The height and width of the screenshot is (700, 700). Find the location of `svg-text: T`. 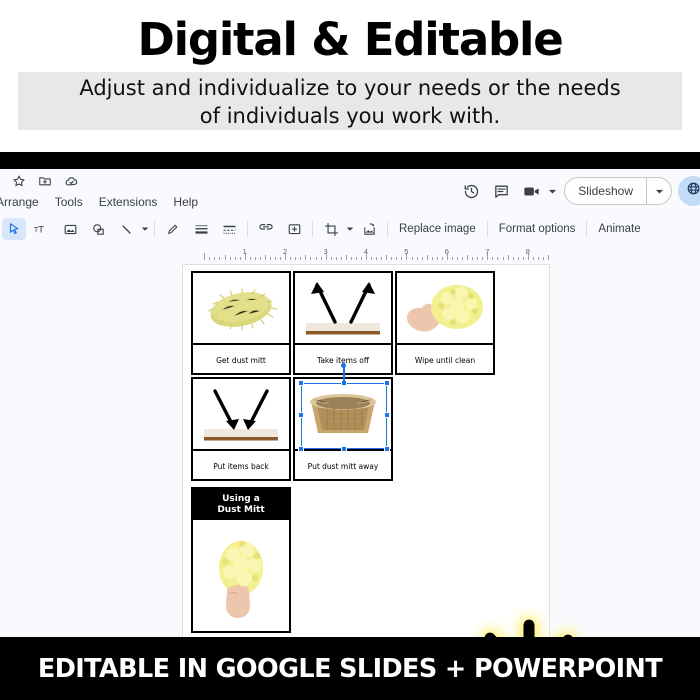

svg-text: T is located at coordinates (40, 230).